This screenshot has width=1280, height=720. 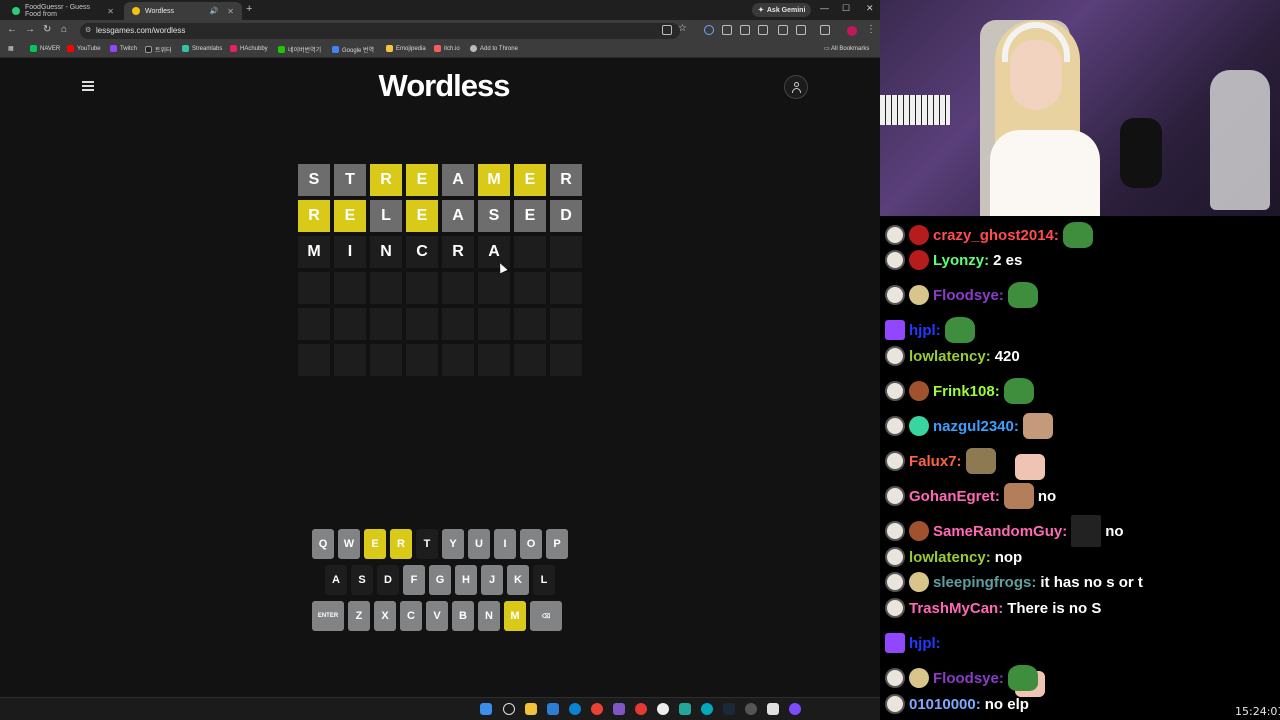 What do you see at coordinates (249, 48) in the screenshot?
I see `bookmark-hachubby: HAchubby` at bounding box center [249, 48].